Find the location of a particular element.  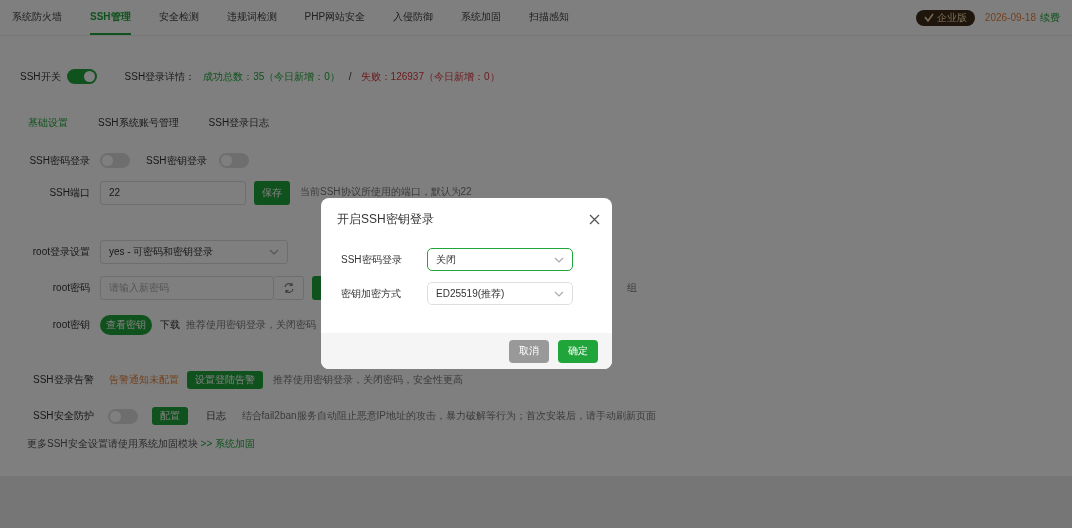

field-label: root密钥 is located at coordinates (70, 325).